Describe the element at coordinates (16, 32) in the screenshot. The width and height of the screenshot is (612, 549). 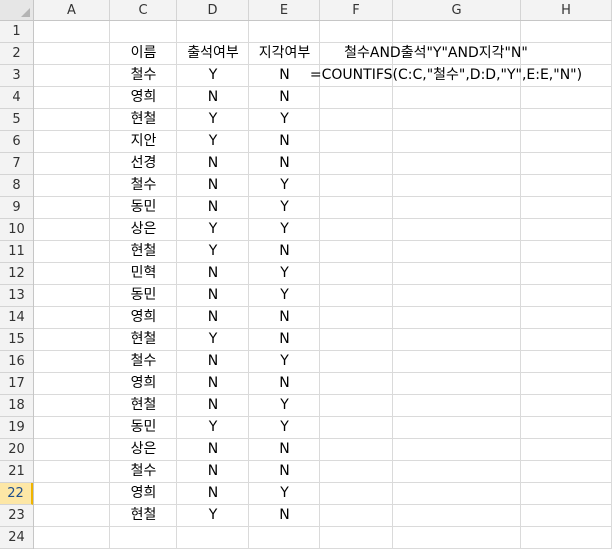
I see `row-header-1: 1` at that location.